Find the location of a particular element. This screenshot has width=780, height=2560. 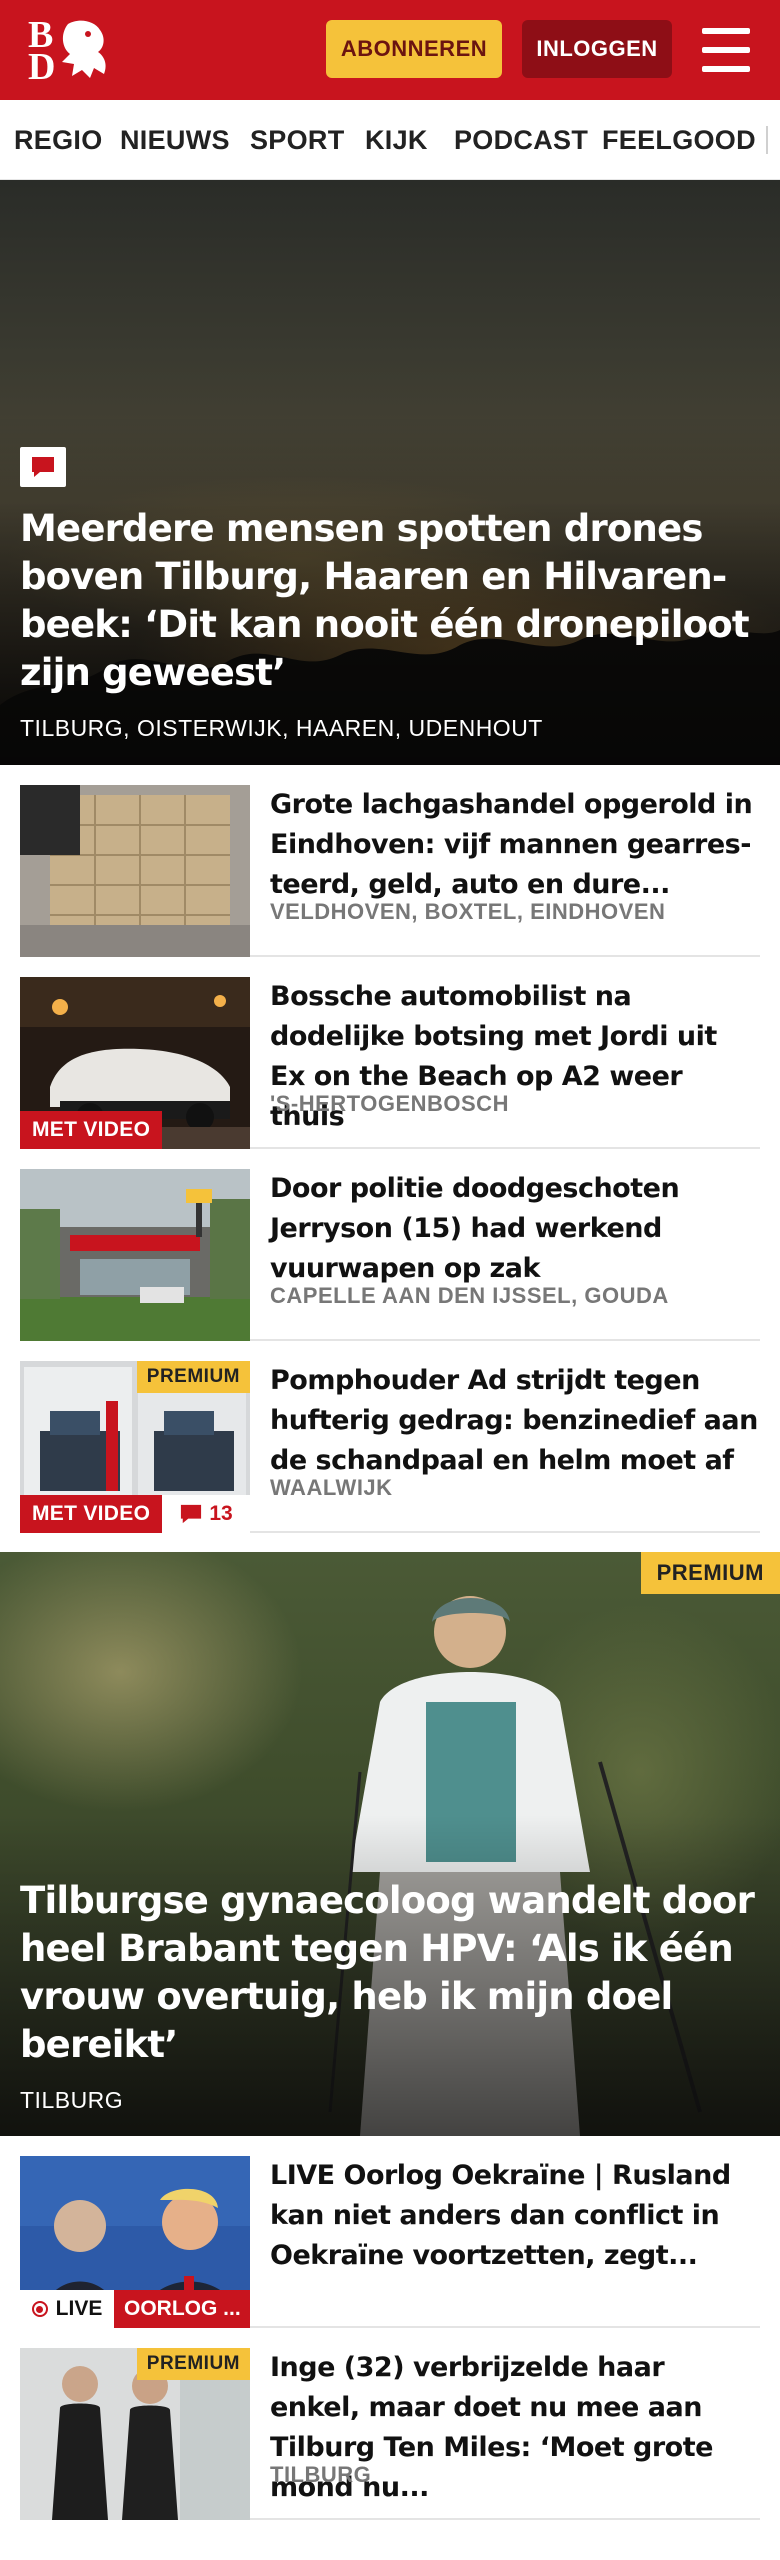

top-header: B D ABONNEREN INLOGGEN is located at coordinates (390, 50).